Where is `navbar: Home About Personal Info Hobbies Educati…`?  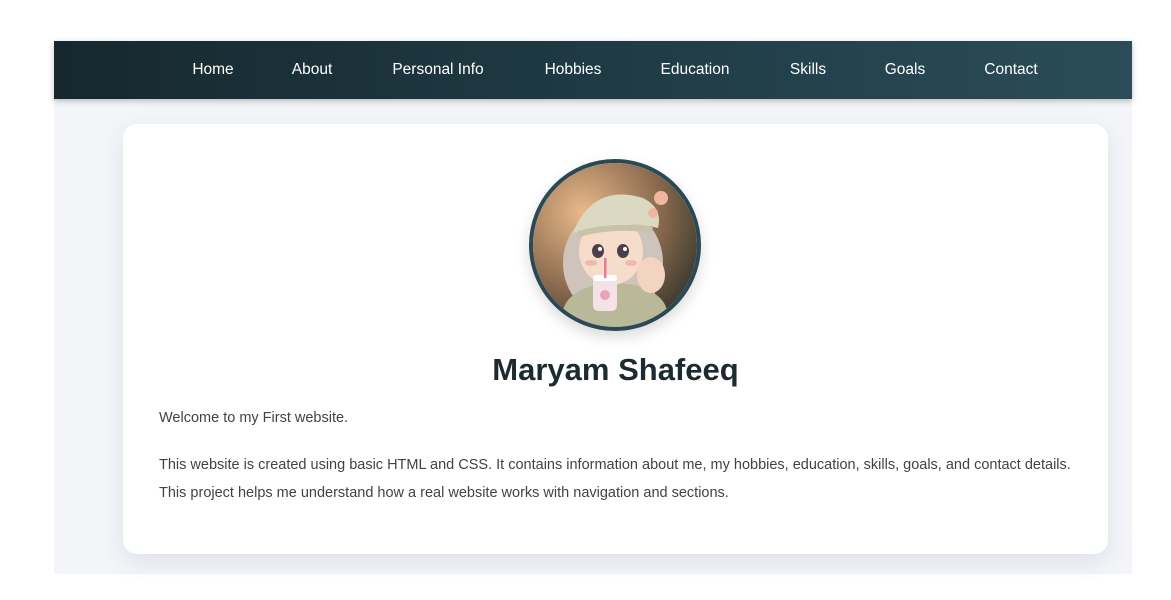
navbar: Home About Personal Info Hobbies Educati… is located at coordinates (593, 70).